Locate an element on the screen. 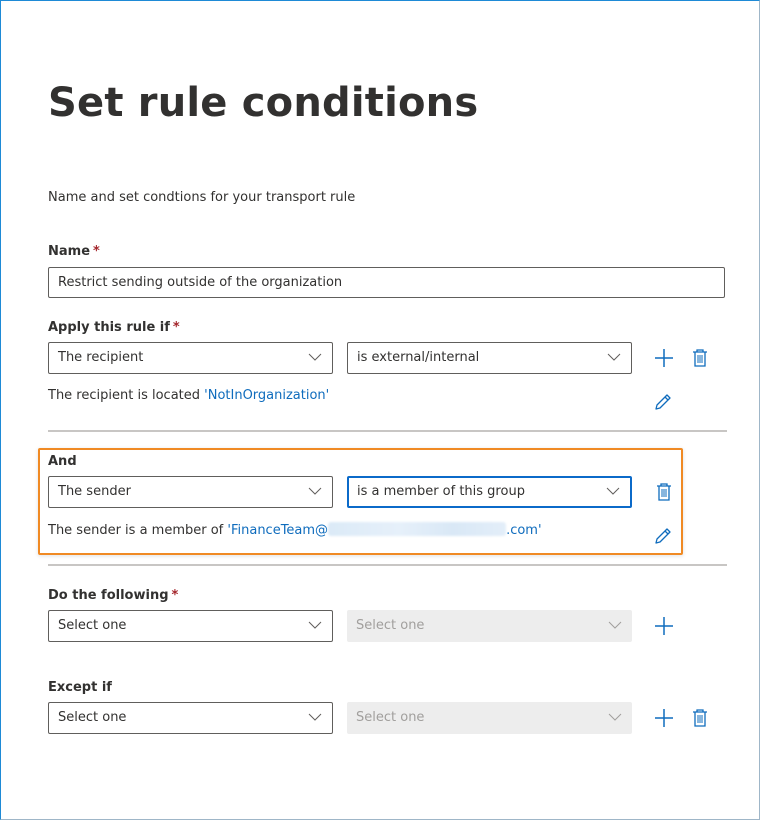 The width and height of the screenshot is (760, 820). action-value: Select one is located at coordinates (92, 625).